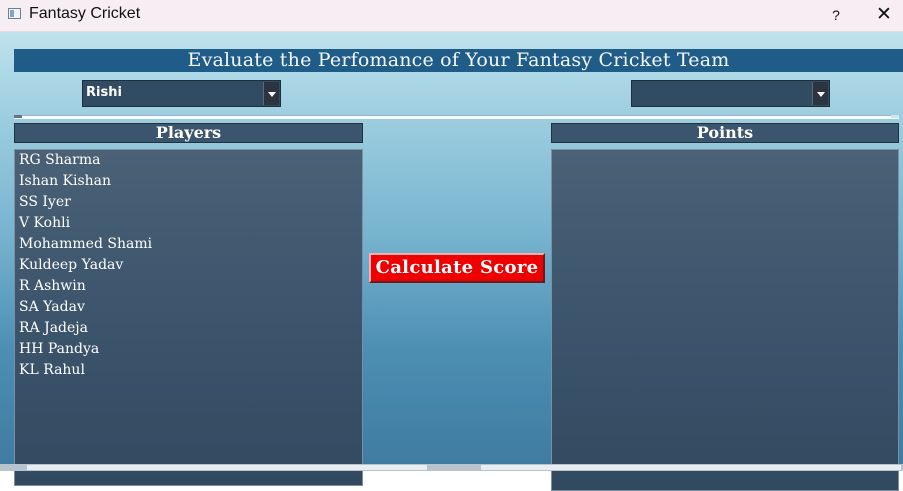 This screenshot has height=491, width=903. Describe the element at coordinates (730, 93) in the screenshot. I see `match-select` at that location.